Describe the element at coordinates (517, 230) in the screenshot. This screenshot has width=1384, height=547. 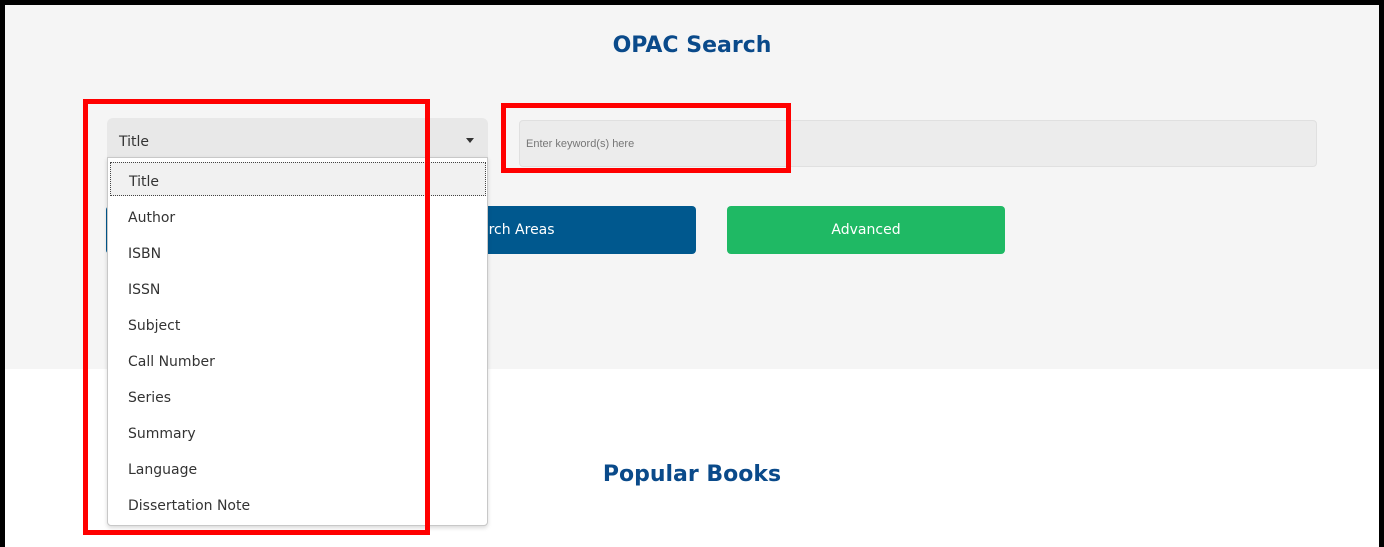
I see `search-areas-button-label: arch Areas` at that location.